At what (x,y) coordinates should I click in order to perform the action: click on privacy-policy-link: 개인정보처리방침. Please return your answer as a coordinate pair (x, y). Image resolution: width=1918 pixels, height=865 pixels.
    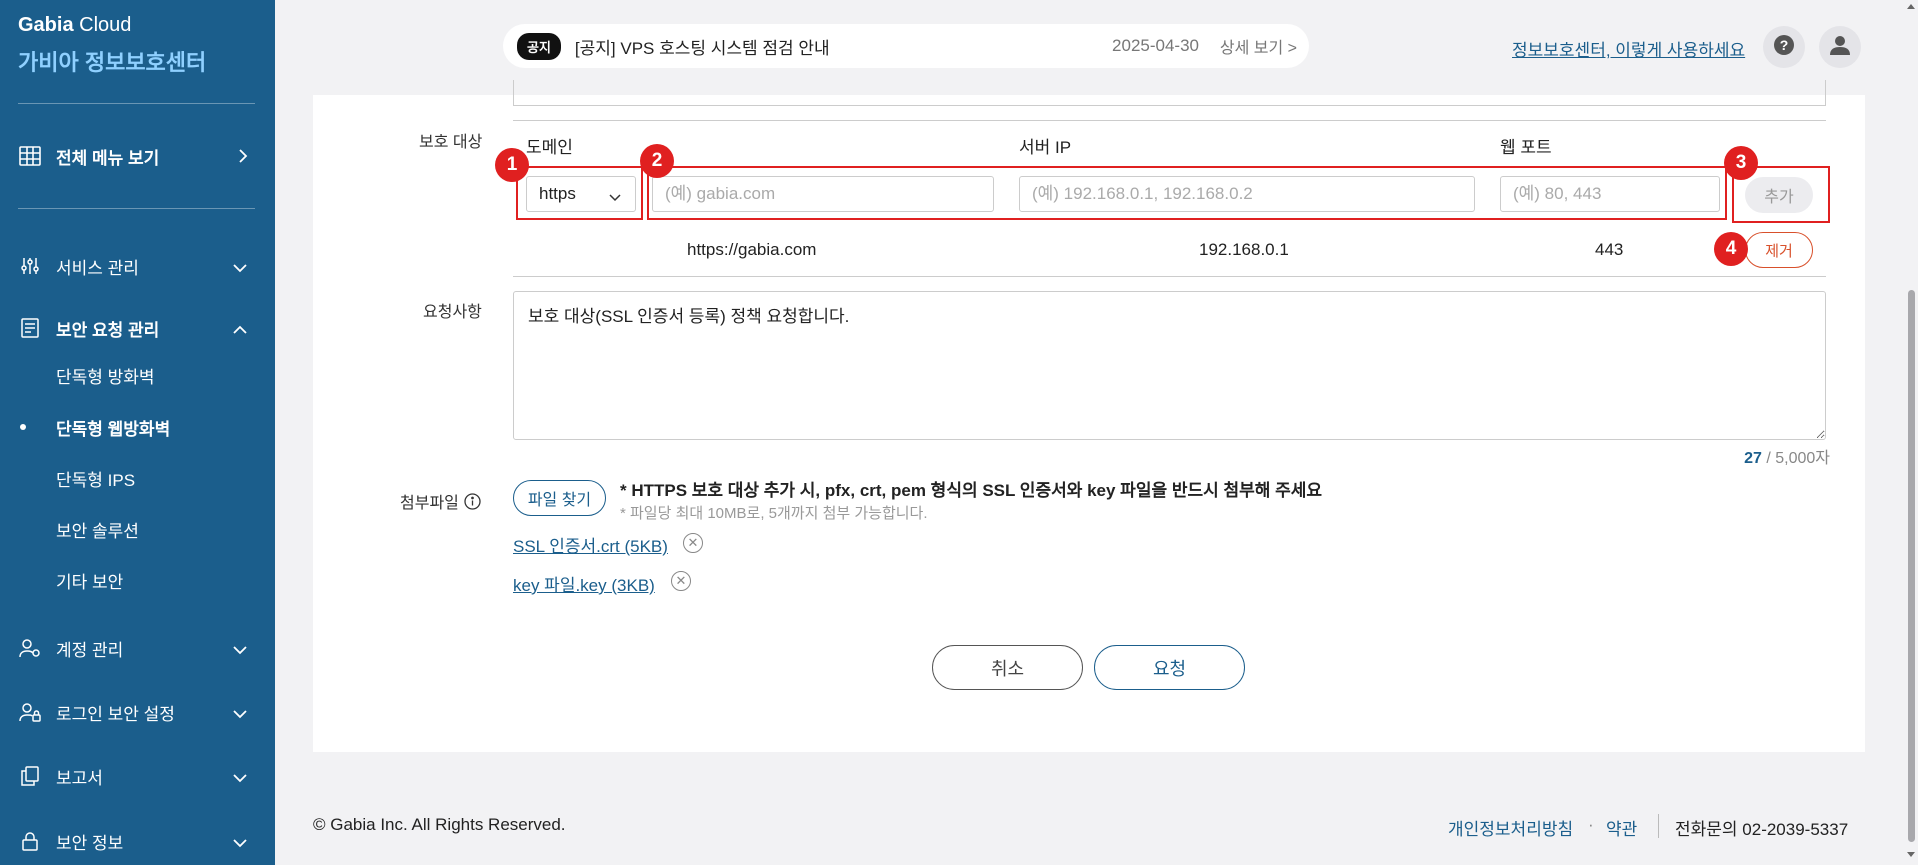
    Looking at the image, I should click on (1510, 827).